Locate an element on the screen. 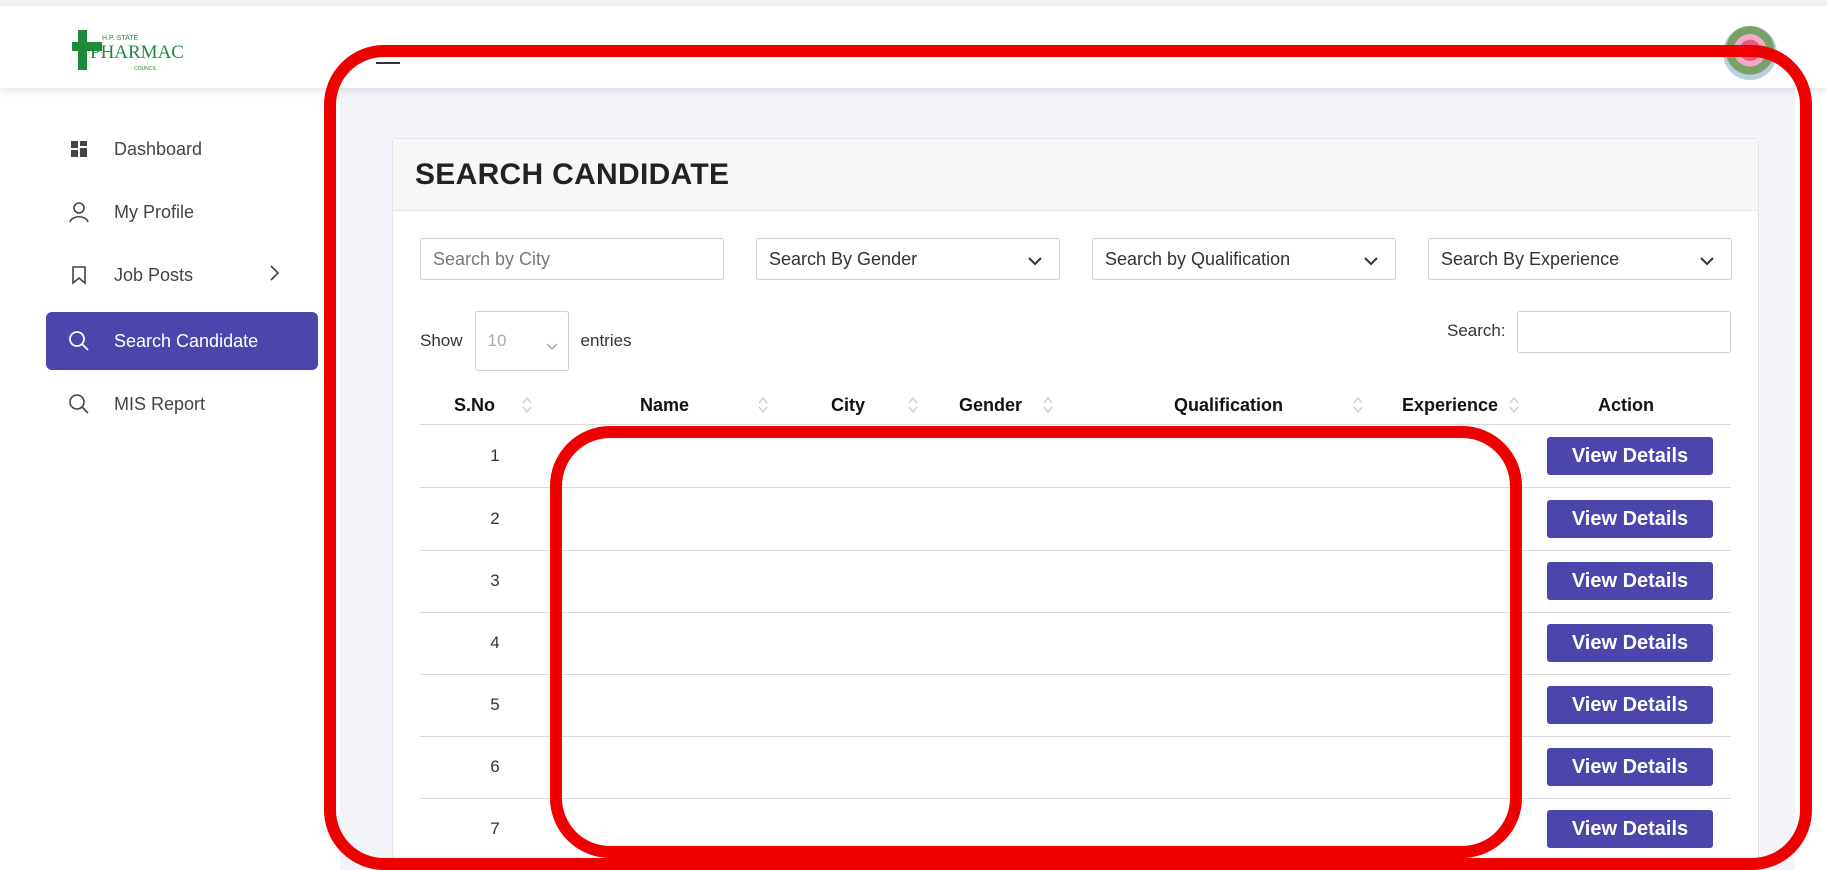 The height and width of the screenshot is (870, 1827). table-row: 6 View Details is located at coordinates (1075, 768).